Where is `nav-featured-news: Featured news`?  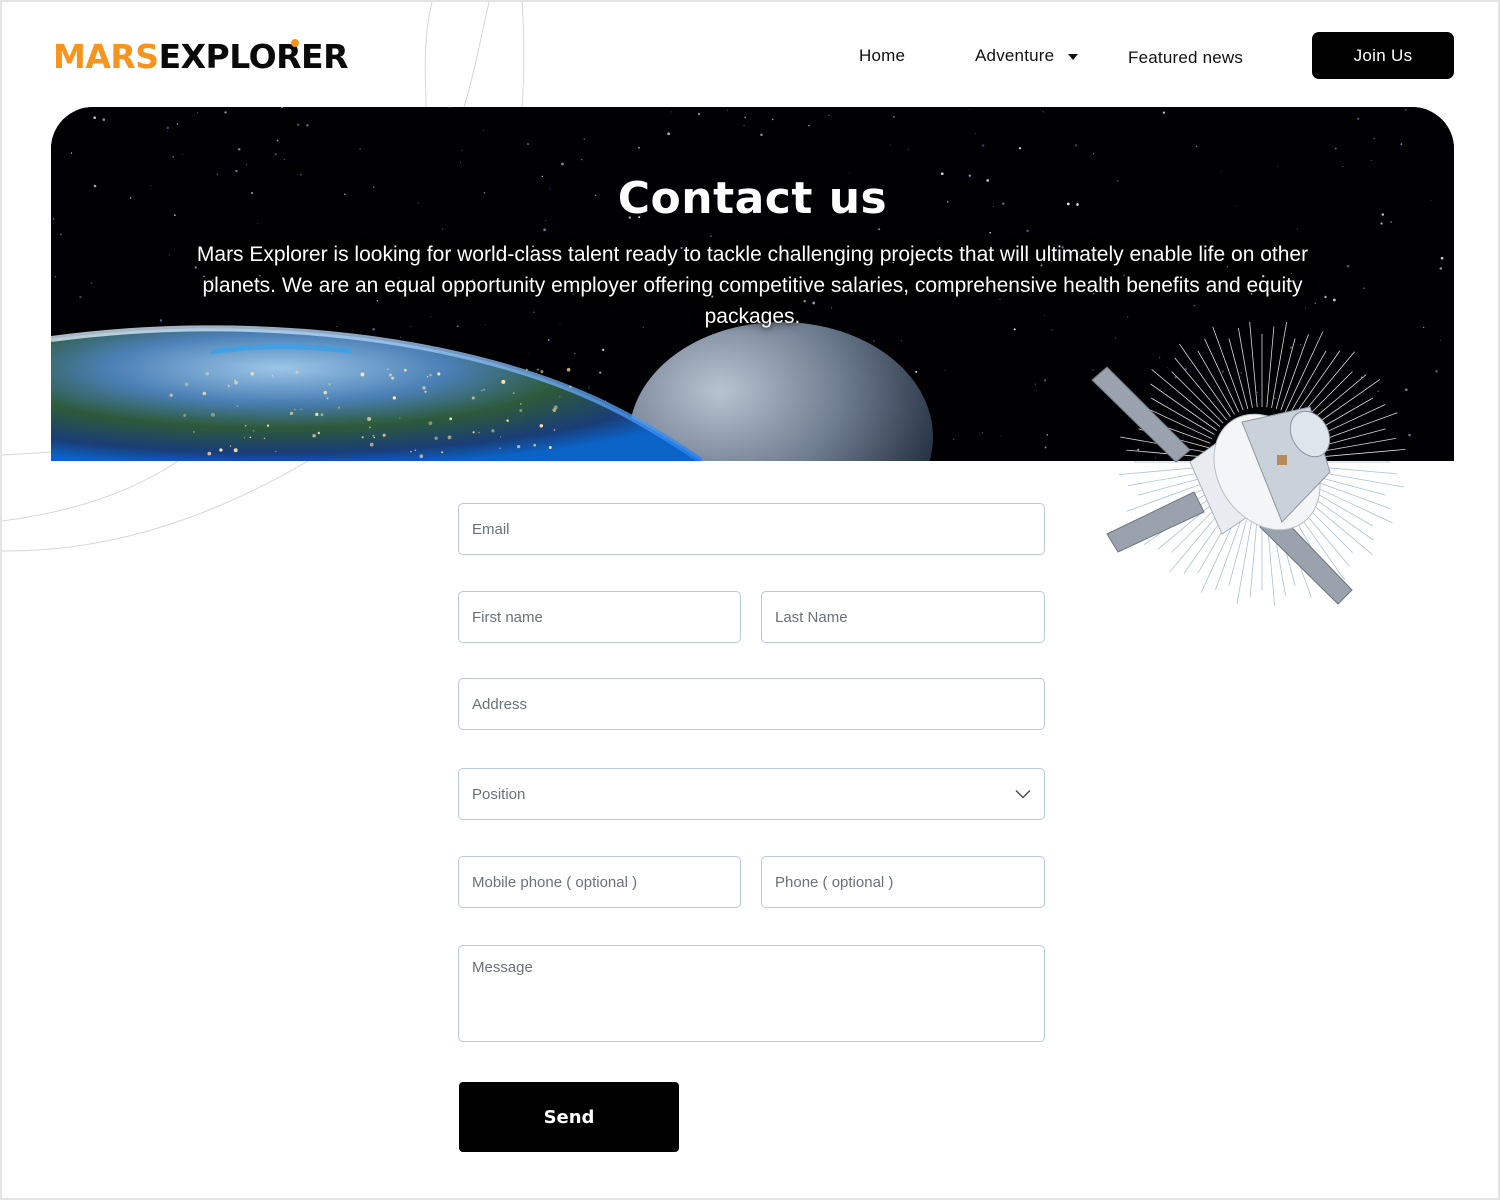 nav-featured-news: Featured news is located at coordinates (1185, 58).